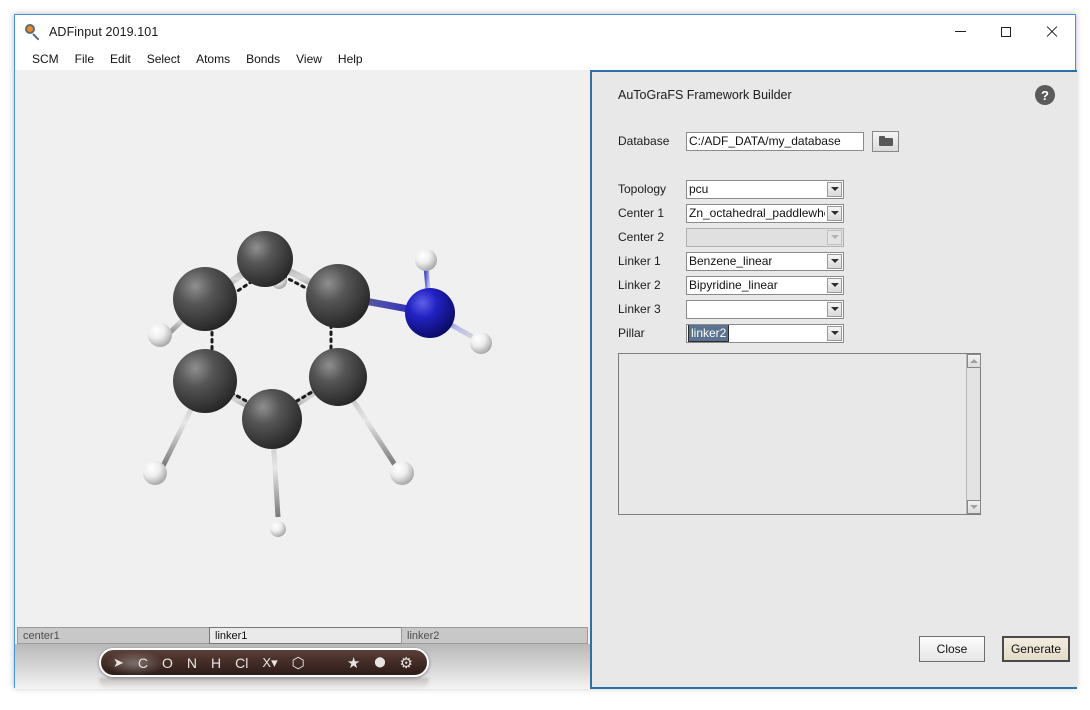 The image size is (1090, 710). Describe the element at coordinates (113, 635) in the screenshot. I see `tab-center1: center1` at that location.